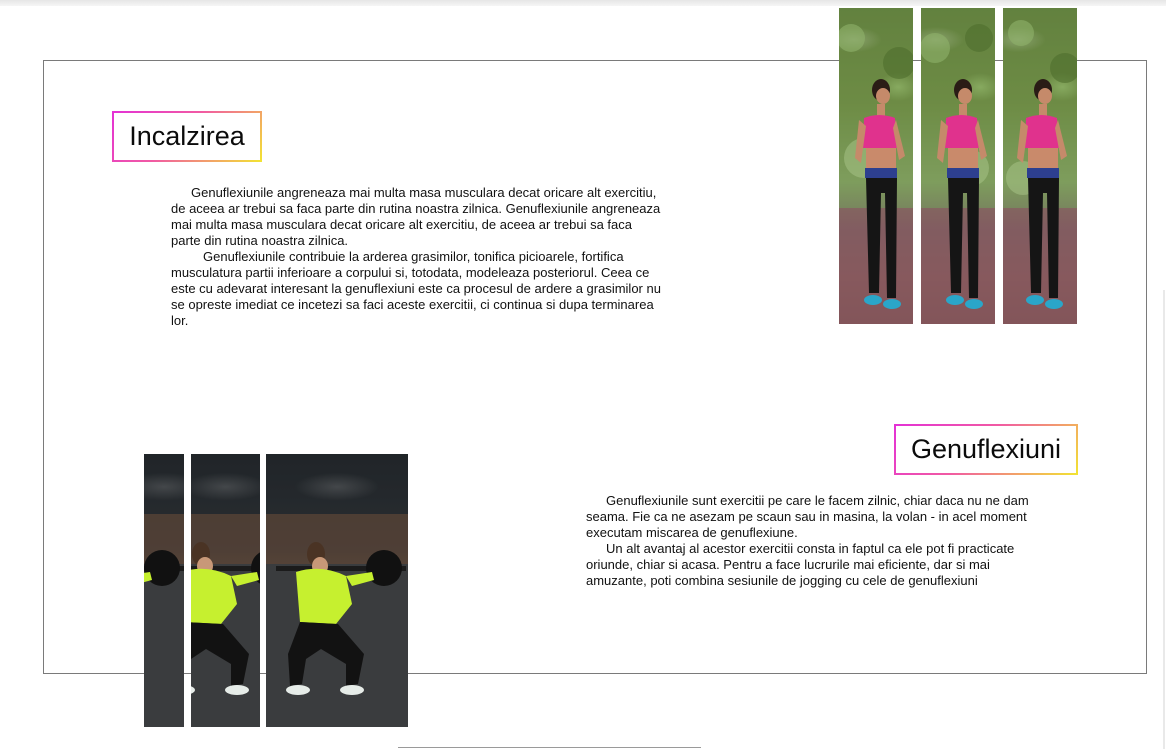  I want to click on section-title-genuflexiuni: Genuflexiuni, so click(986, 449).